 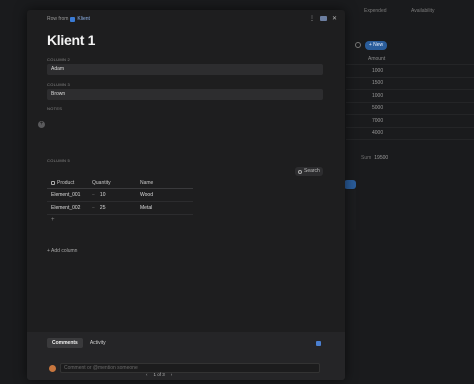 I want to click on table-icon, so click(x=73, y=19).